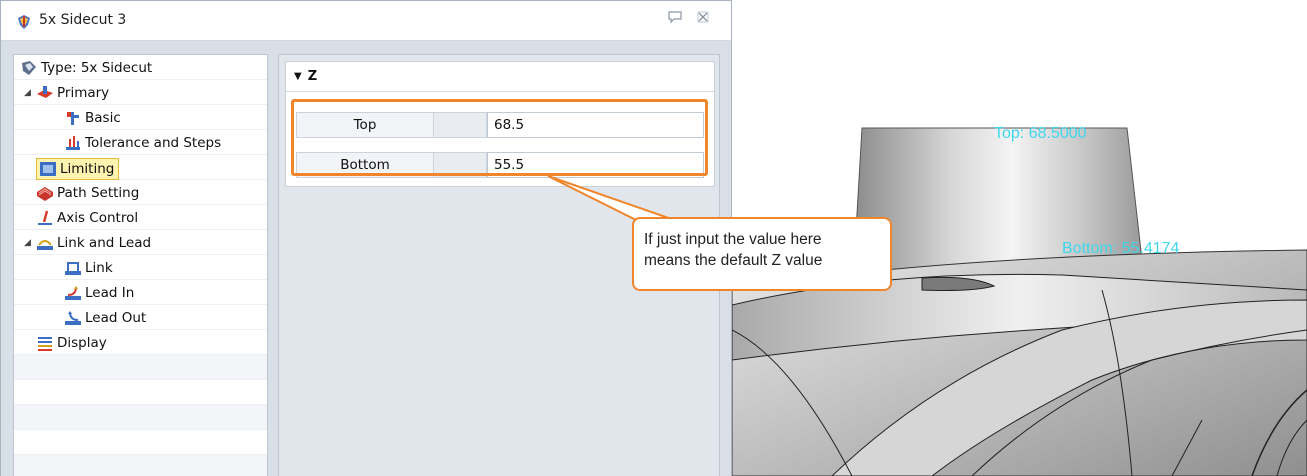 The width and height of the screenshot is (1307, 476). I want to click on tree-item-label: Limiting, so click(87, 169).